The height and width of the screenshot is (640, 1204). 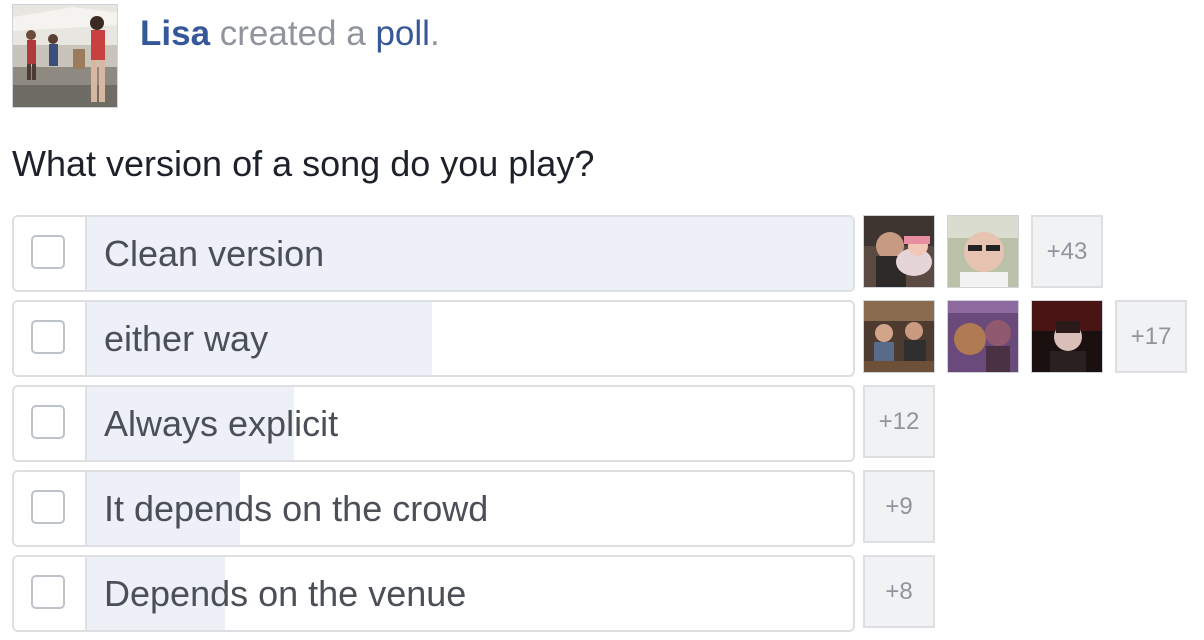 I want to click on more-voters-button: +8, so click(x=899, y=591).